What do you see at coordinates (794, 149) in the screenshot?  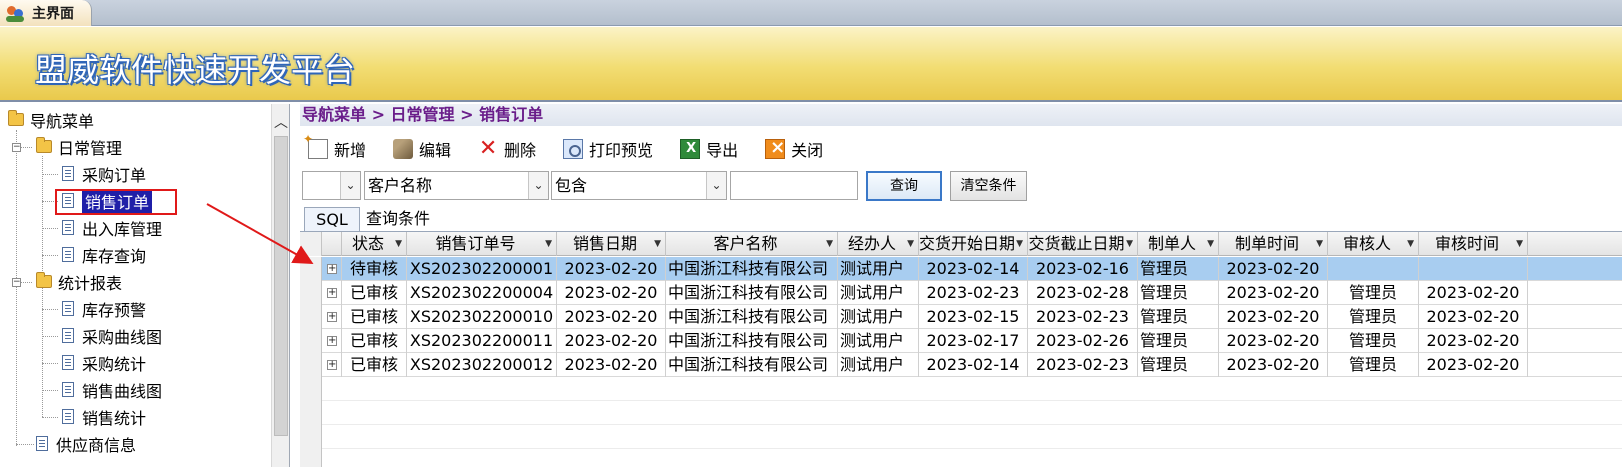 I see `close-button: 关闭` at bounding box center [794, 149].